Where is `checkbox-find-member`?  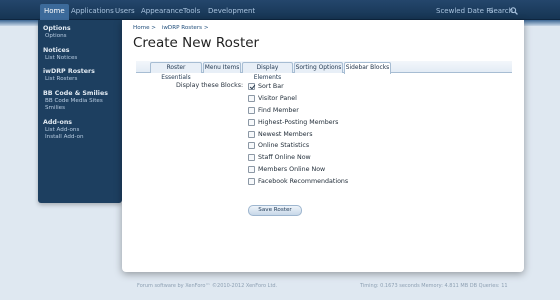 checkbox-find-member is located at coordinates (251, 110).